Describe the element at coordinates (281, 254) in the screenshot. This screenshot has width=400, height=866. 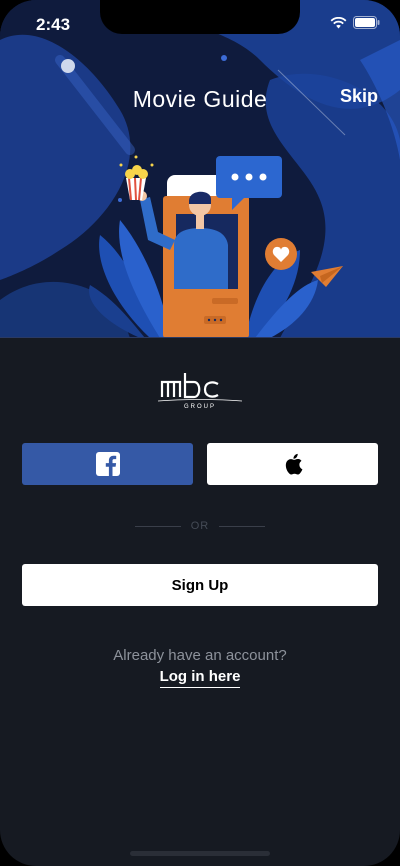
I see `heart-bubble-icon` at that location.